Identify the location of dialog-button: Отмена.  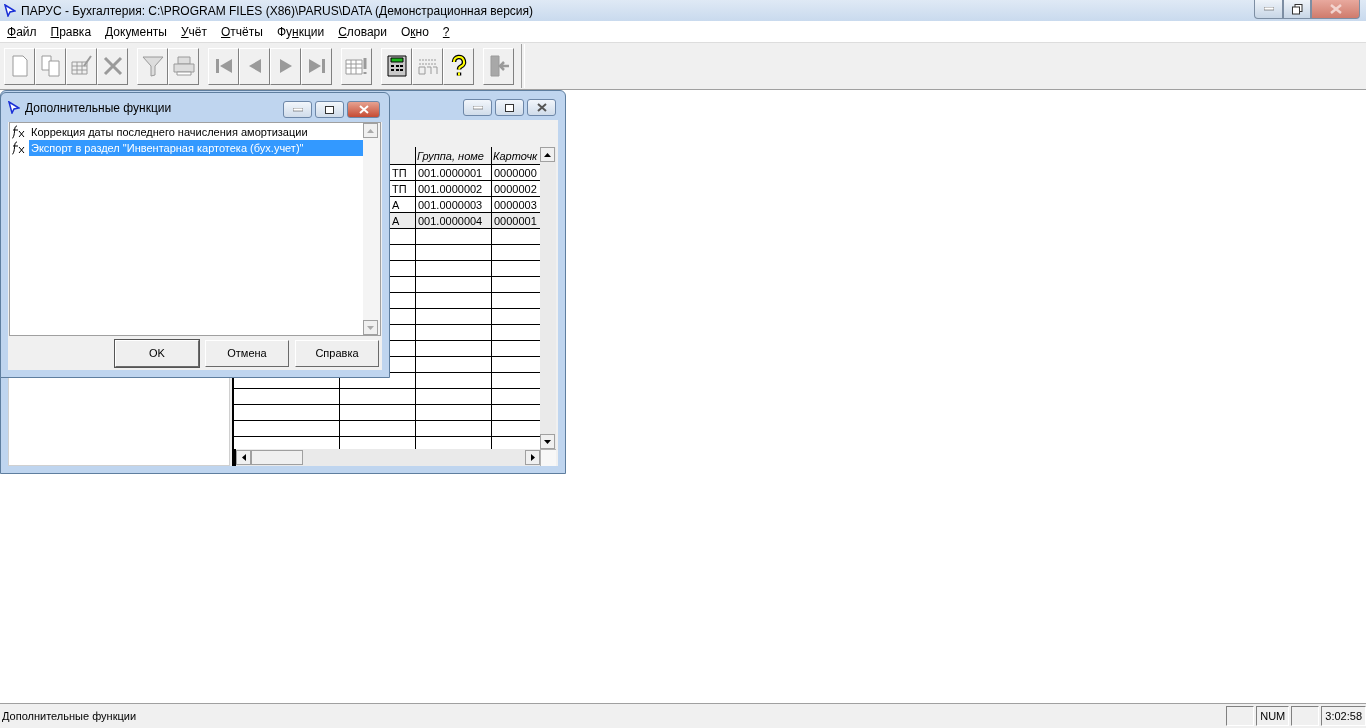
(247, 353).